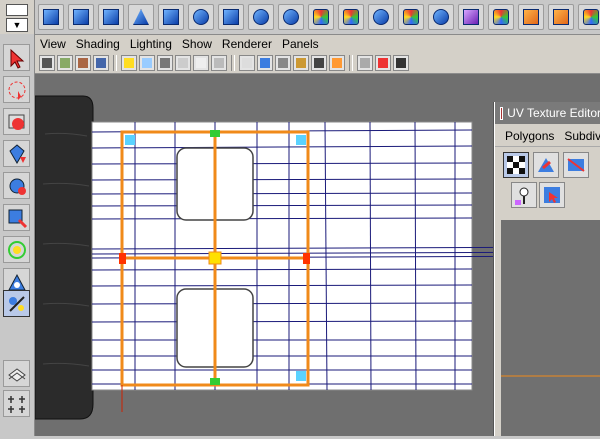 The width and height of the screenshot is (600, 439). What do you see at coordinates (381, 17) in the screenshot?
I see `paint-icon` at bounding box center [381, 17].